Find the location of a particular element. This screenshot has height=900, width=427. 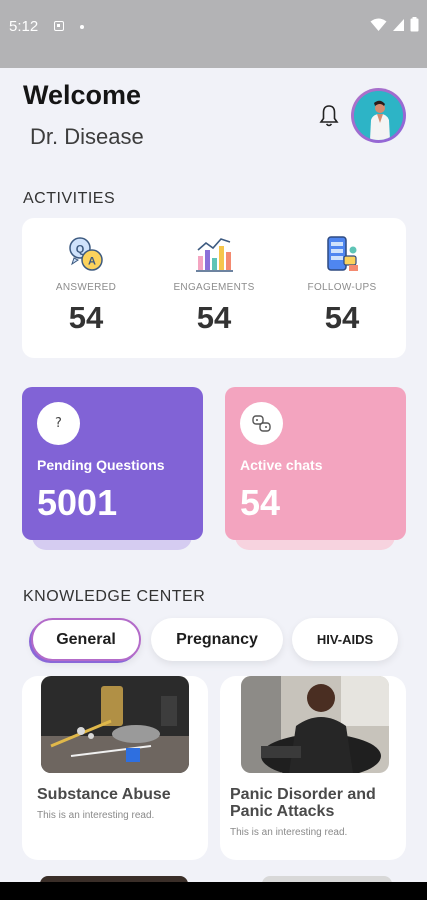

article-image-panic-disorder is located at coordinates (315, 724).